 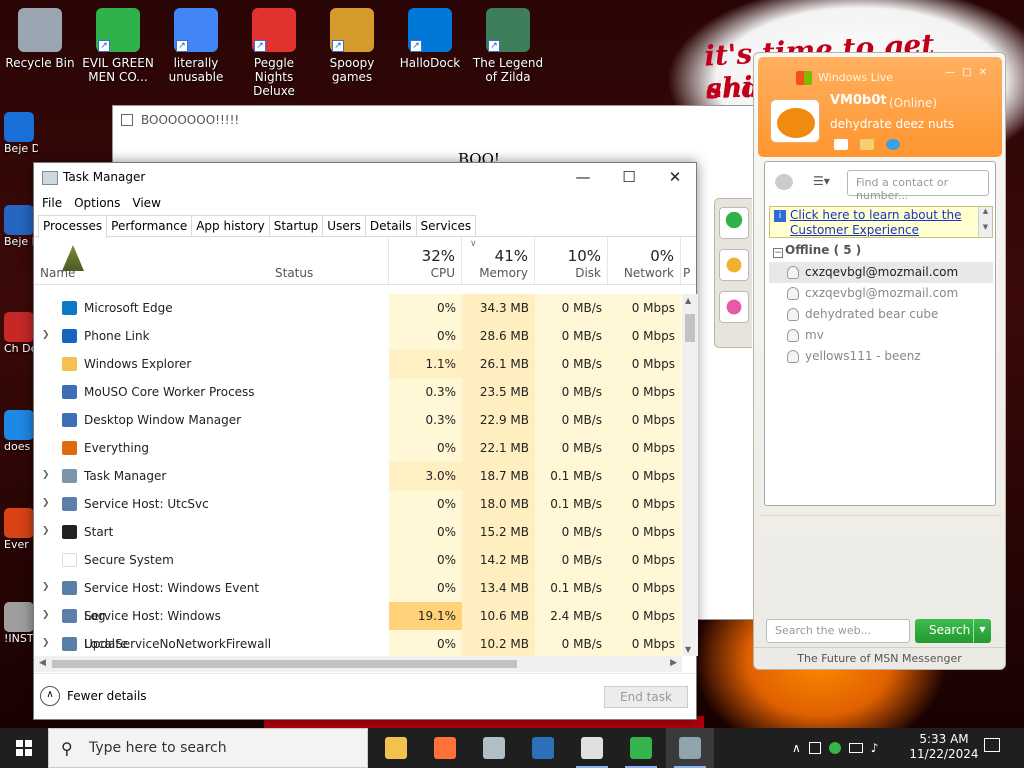 I want to click on network-icon, so click(x=855, y=748).